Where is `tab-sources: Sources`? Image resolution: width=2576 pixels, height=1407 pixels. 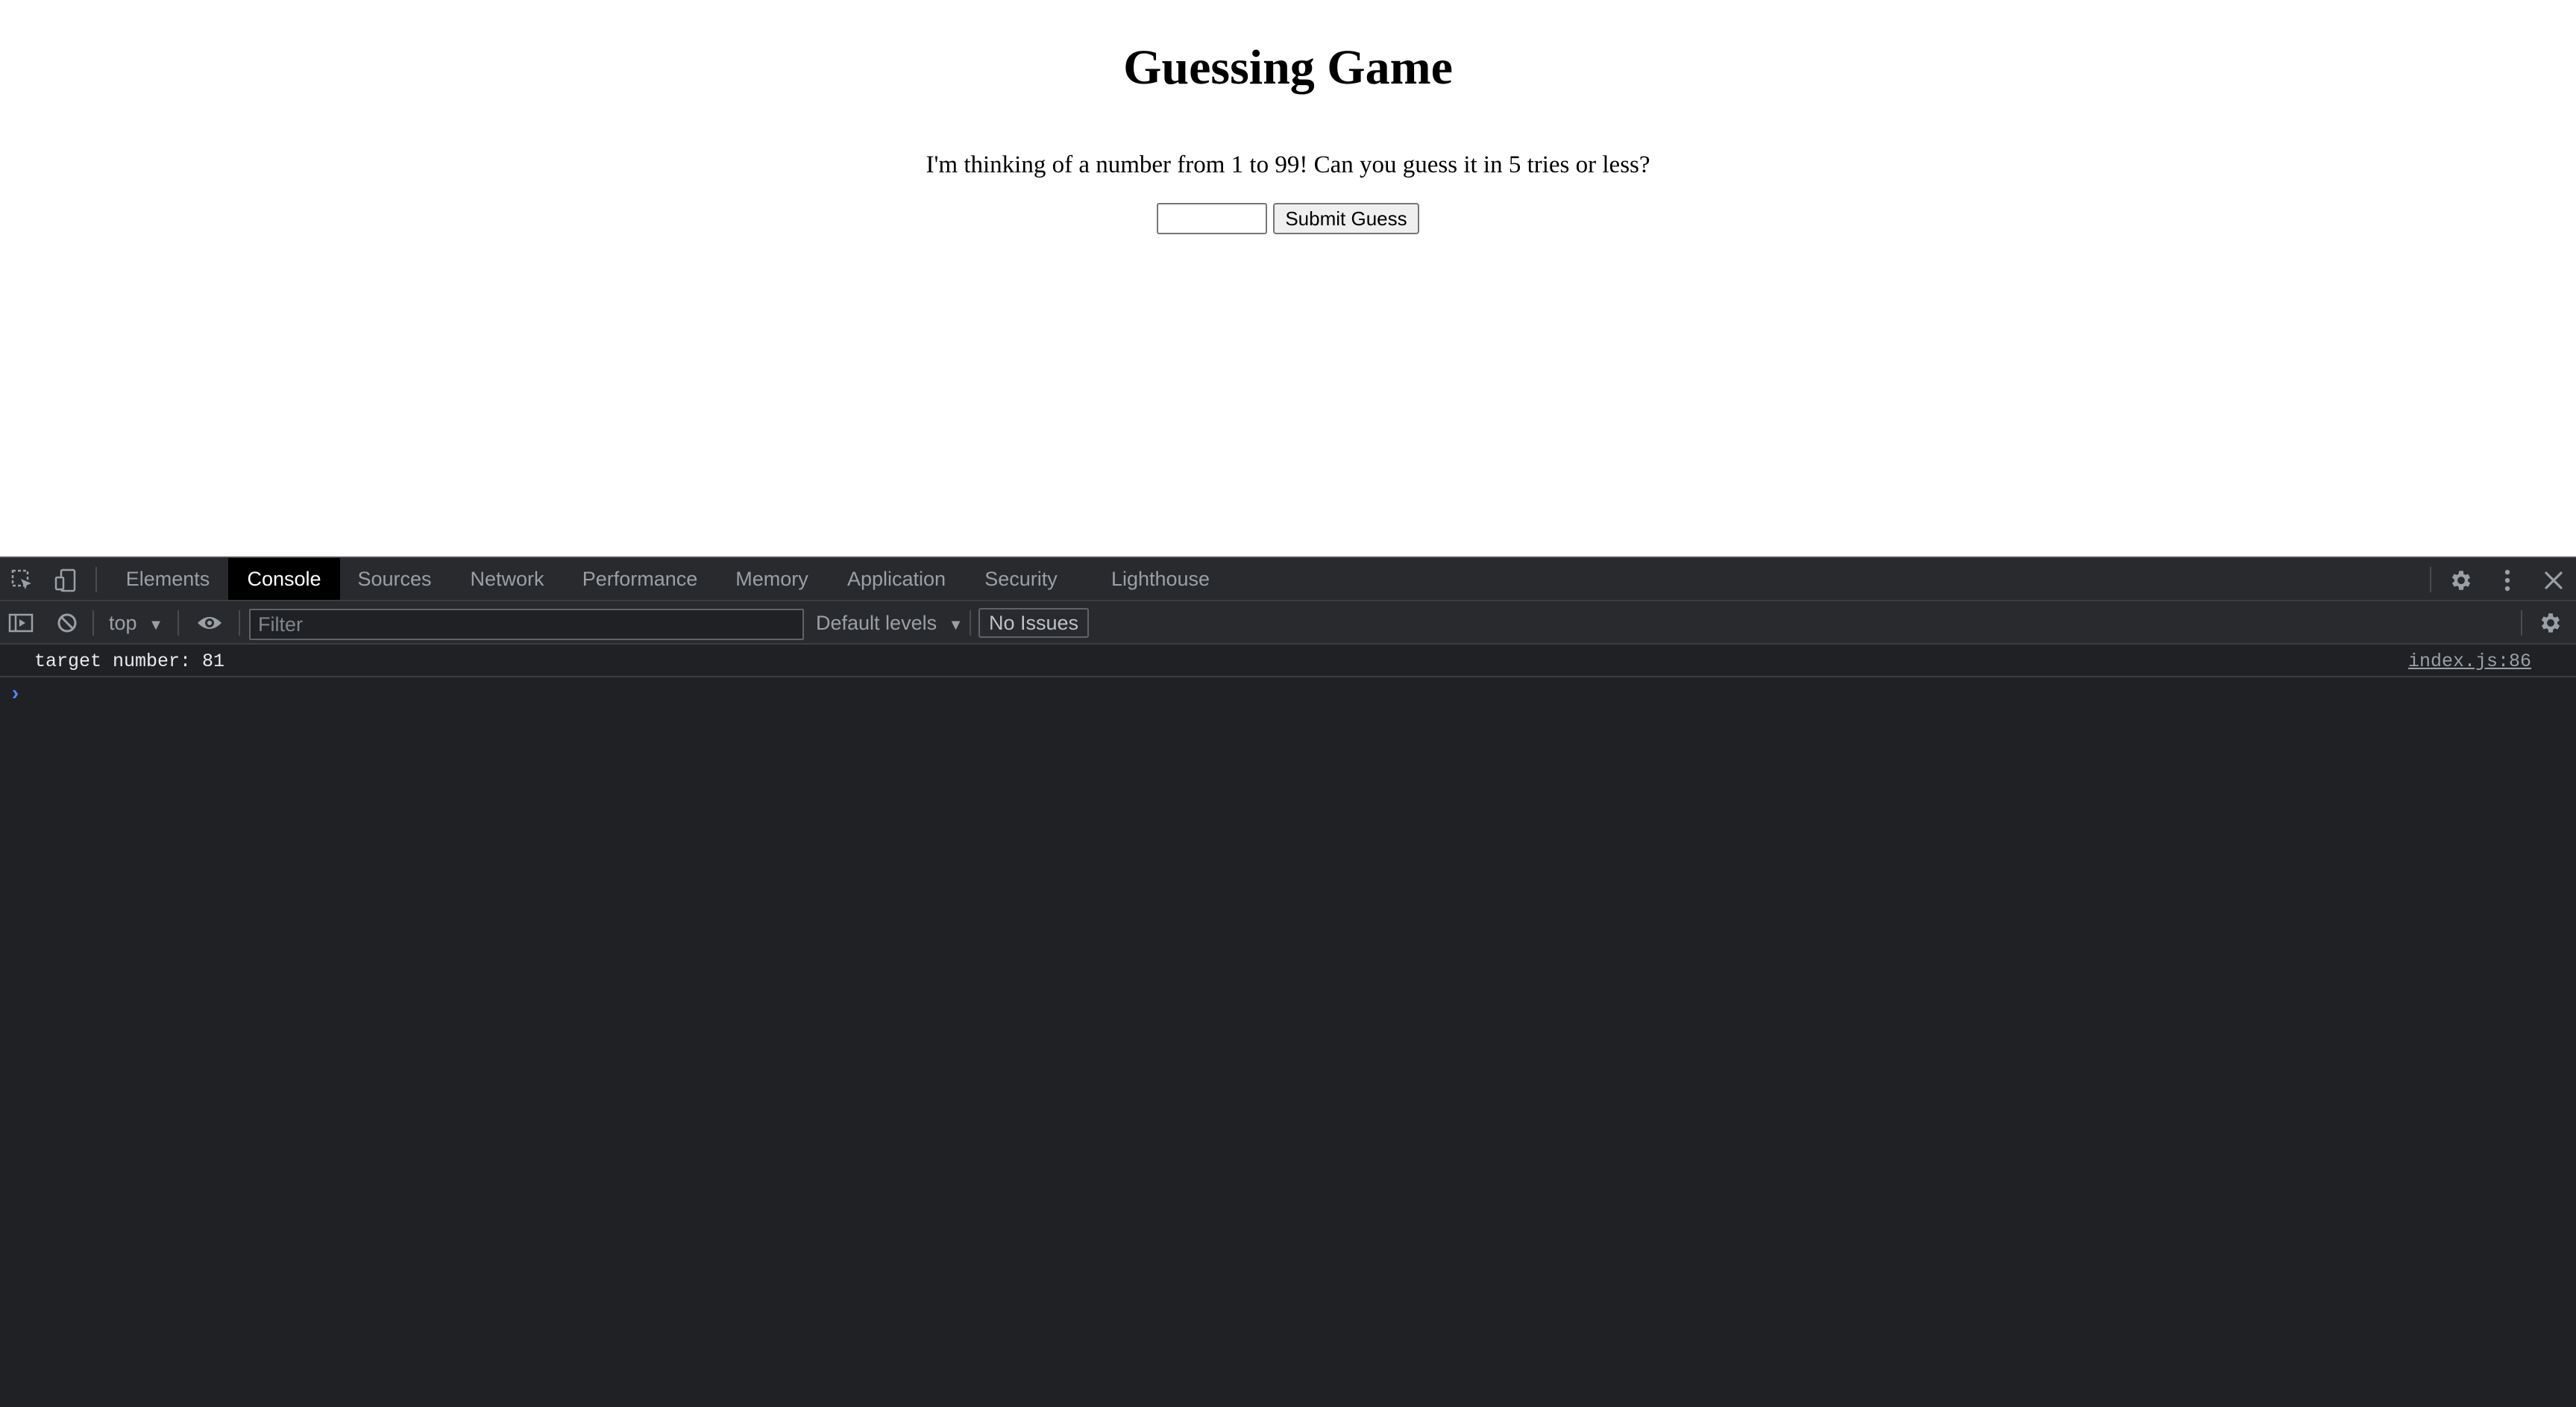 tab-sources: Sources is located at coordinates (395, 579).